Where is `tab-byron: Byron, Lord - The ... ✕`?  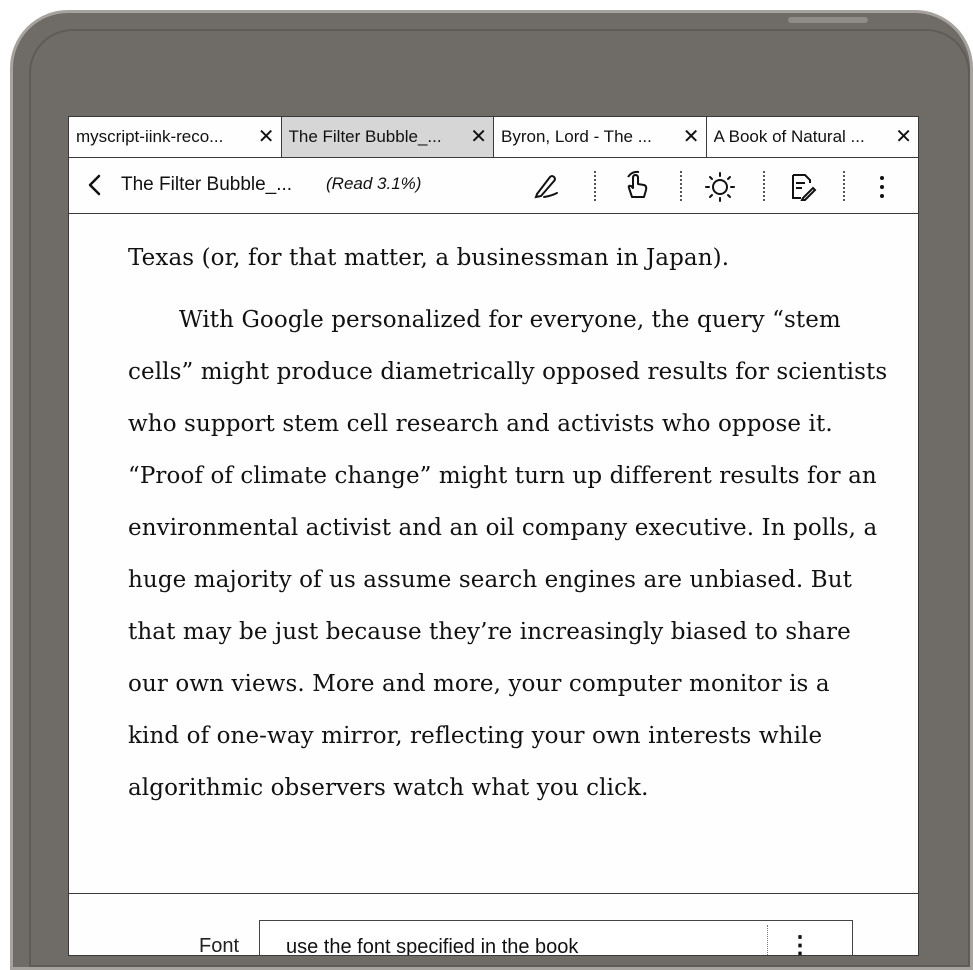 tab-byron: Byron, Lord - The ... ✕ is located at coordinates (600, 137).